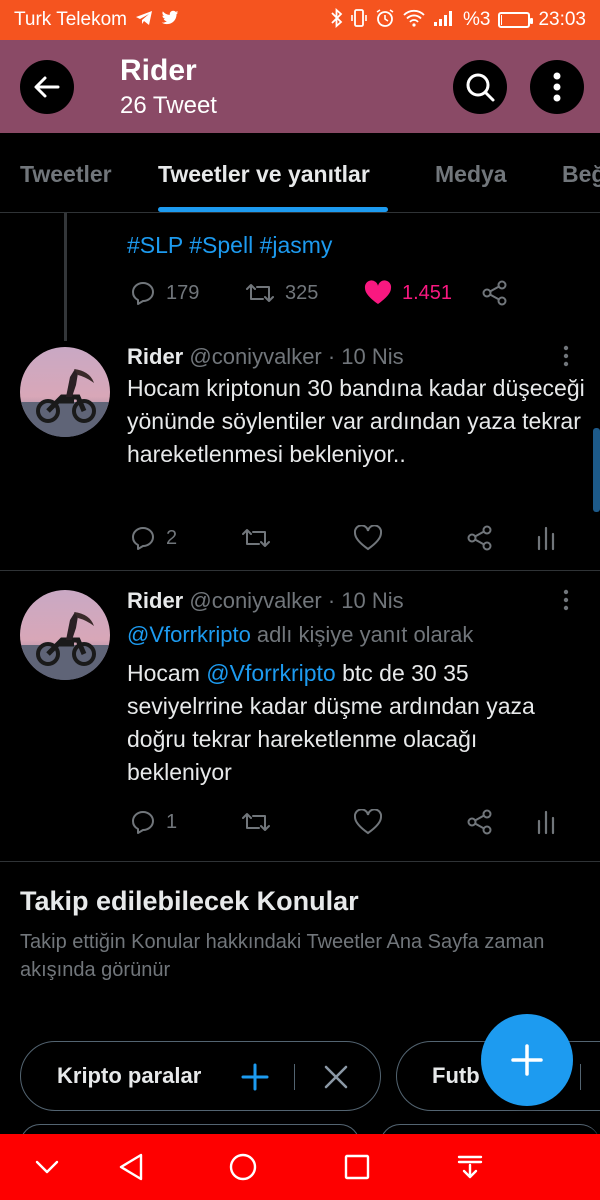  I want to click on divider, so click(300, 861).